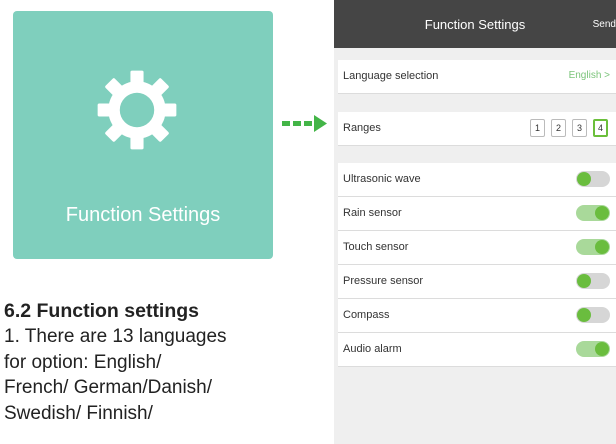 The width and height of the screenshot is (616, 444). Describe the element at coordinates (304, 123) in the screenshot. I see `arrow-right-icon` at that location.